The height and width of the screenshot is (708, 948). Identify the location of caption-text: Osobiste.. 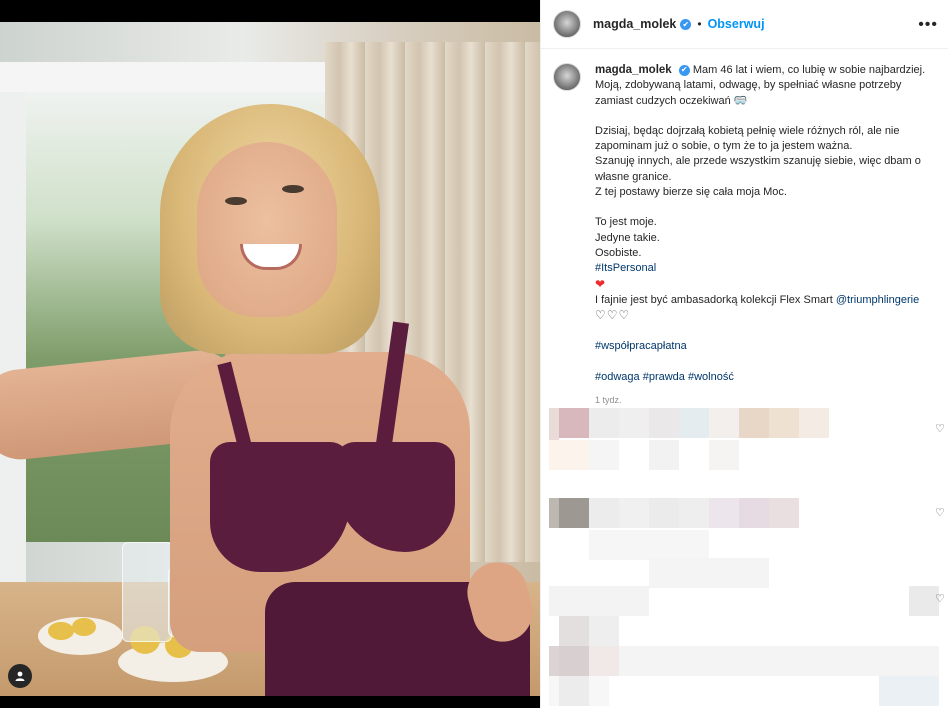
(618, 252).